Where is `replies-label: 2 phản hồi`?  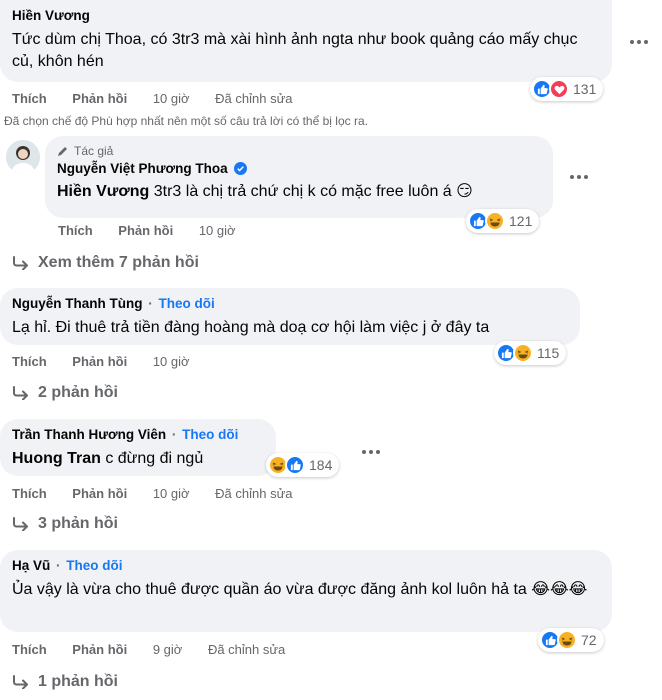
replies-label: 2 phản hồi is located at coordinates (78, 392).